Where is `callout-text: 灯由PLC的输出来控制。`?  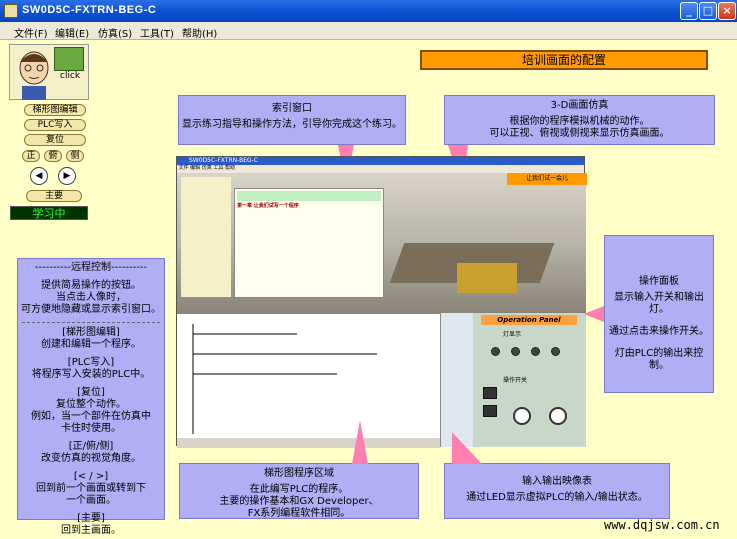
callout-text: 灯由PLC的输出来控制。 is located at coordinates (659, 359).